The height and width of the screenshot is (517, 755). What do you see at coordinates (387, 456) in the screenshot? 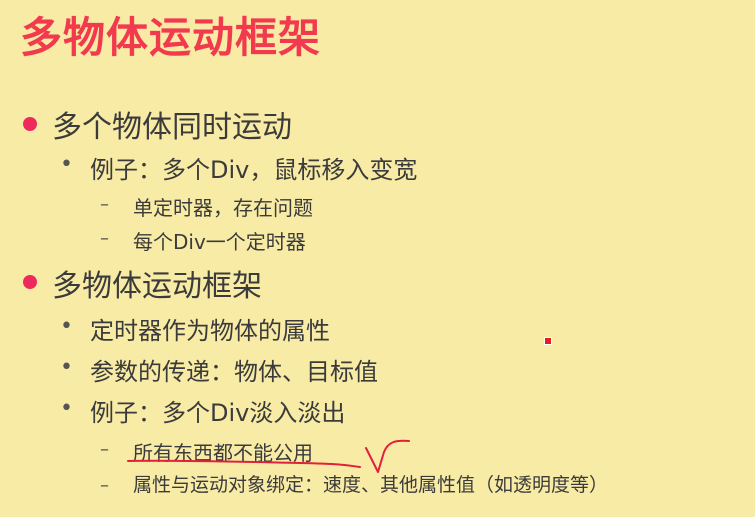
I see `checkmark-annotation` at bounding box center [387, 456].